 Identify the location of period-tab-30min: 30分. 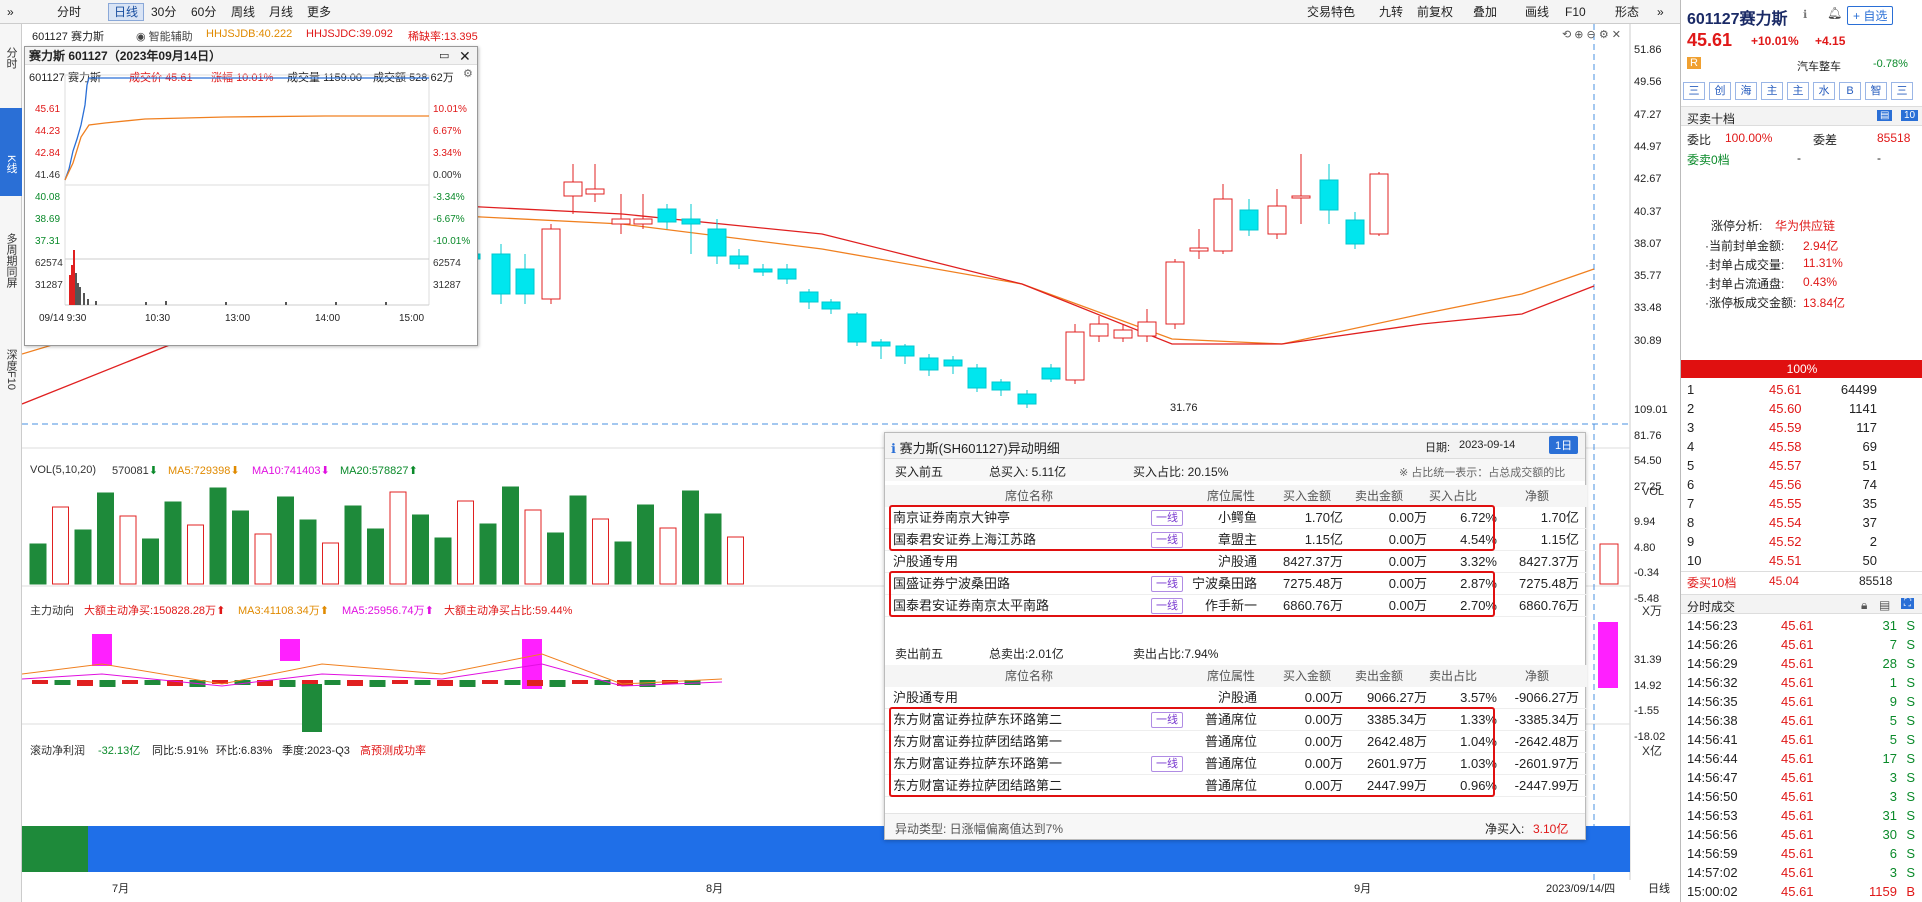
(163, 12).